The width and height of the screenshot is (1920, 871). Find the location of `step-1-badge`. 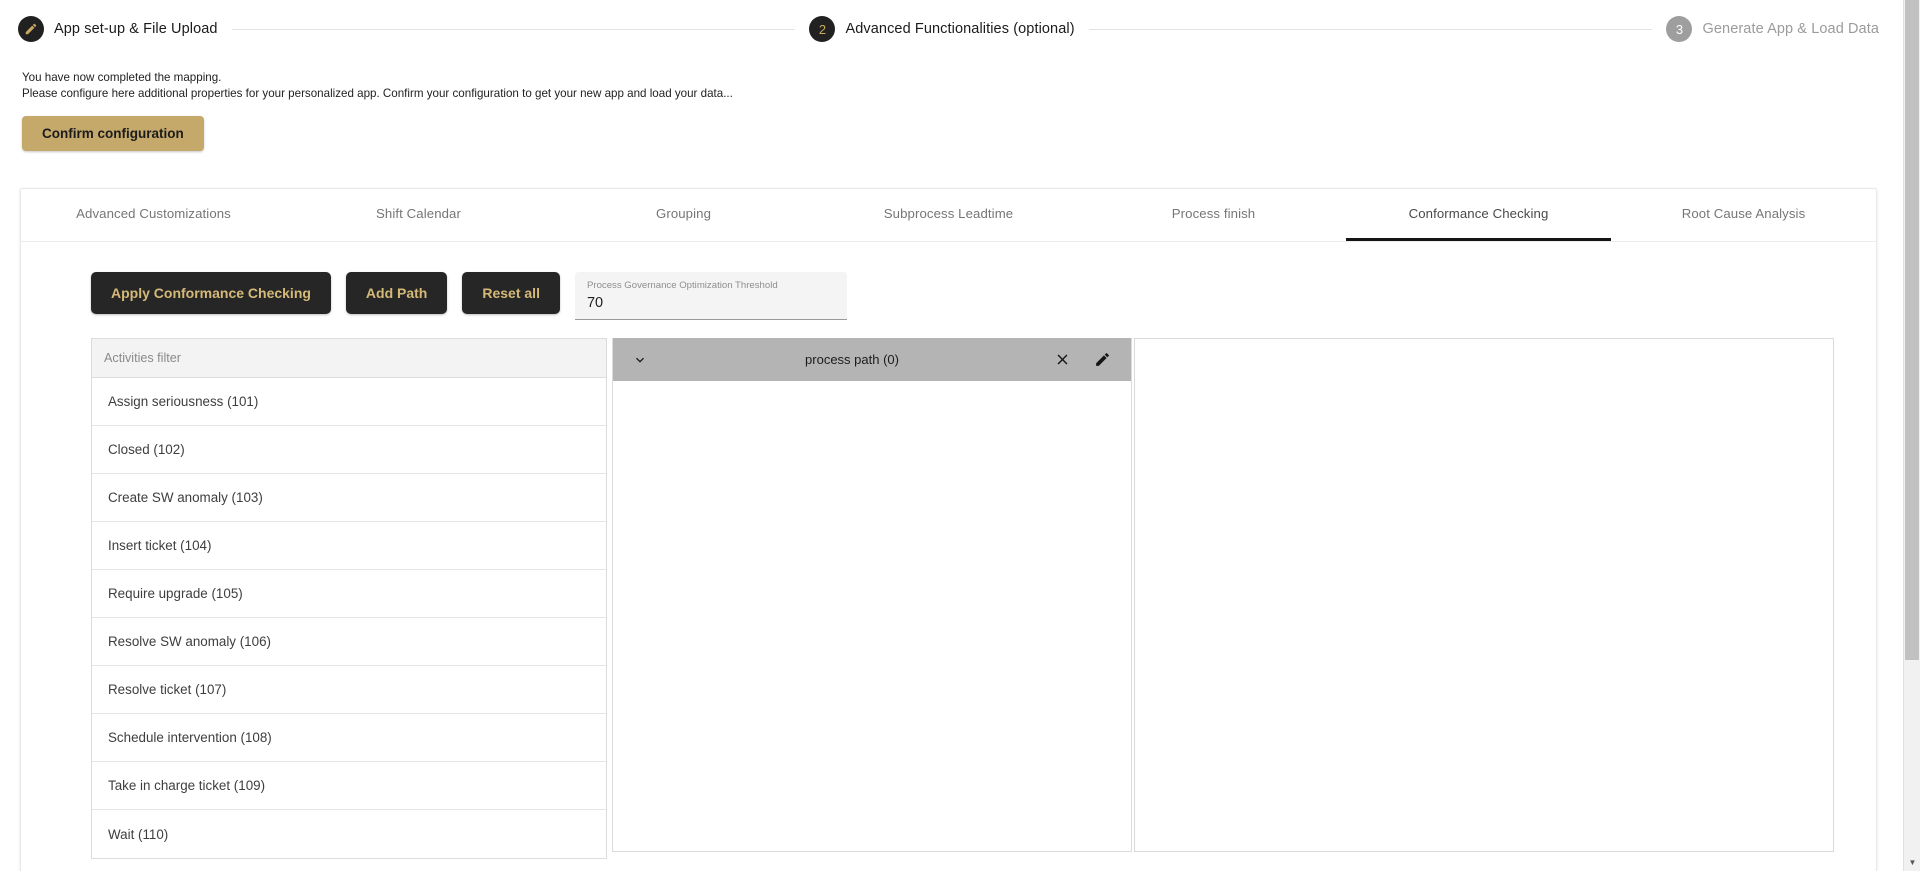

step-1-badge is located at coordinates (31, 29).